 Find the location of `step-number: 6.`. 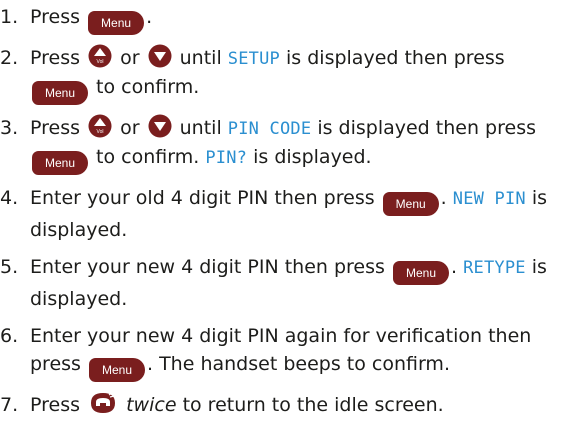

step-number: 6. is located at coordinates (9, 336).